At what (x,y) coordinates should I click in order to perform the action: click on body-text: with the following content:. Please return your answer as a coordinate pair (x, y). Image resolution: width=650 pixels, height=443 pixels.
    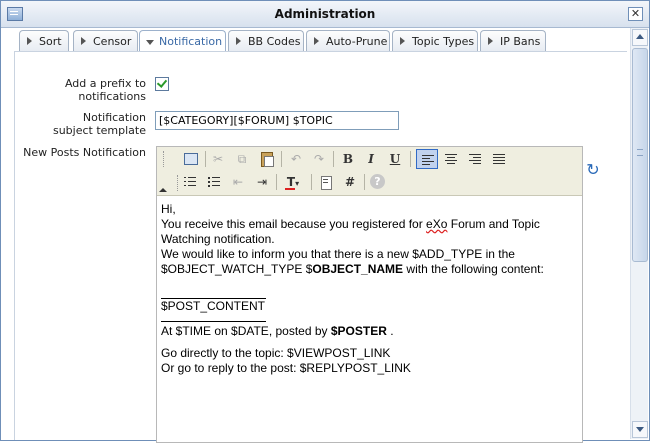
    Looking at the image, I should click on (473, 269).